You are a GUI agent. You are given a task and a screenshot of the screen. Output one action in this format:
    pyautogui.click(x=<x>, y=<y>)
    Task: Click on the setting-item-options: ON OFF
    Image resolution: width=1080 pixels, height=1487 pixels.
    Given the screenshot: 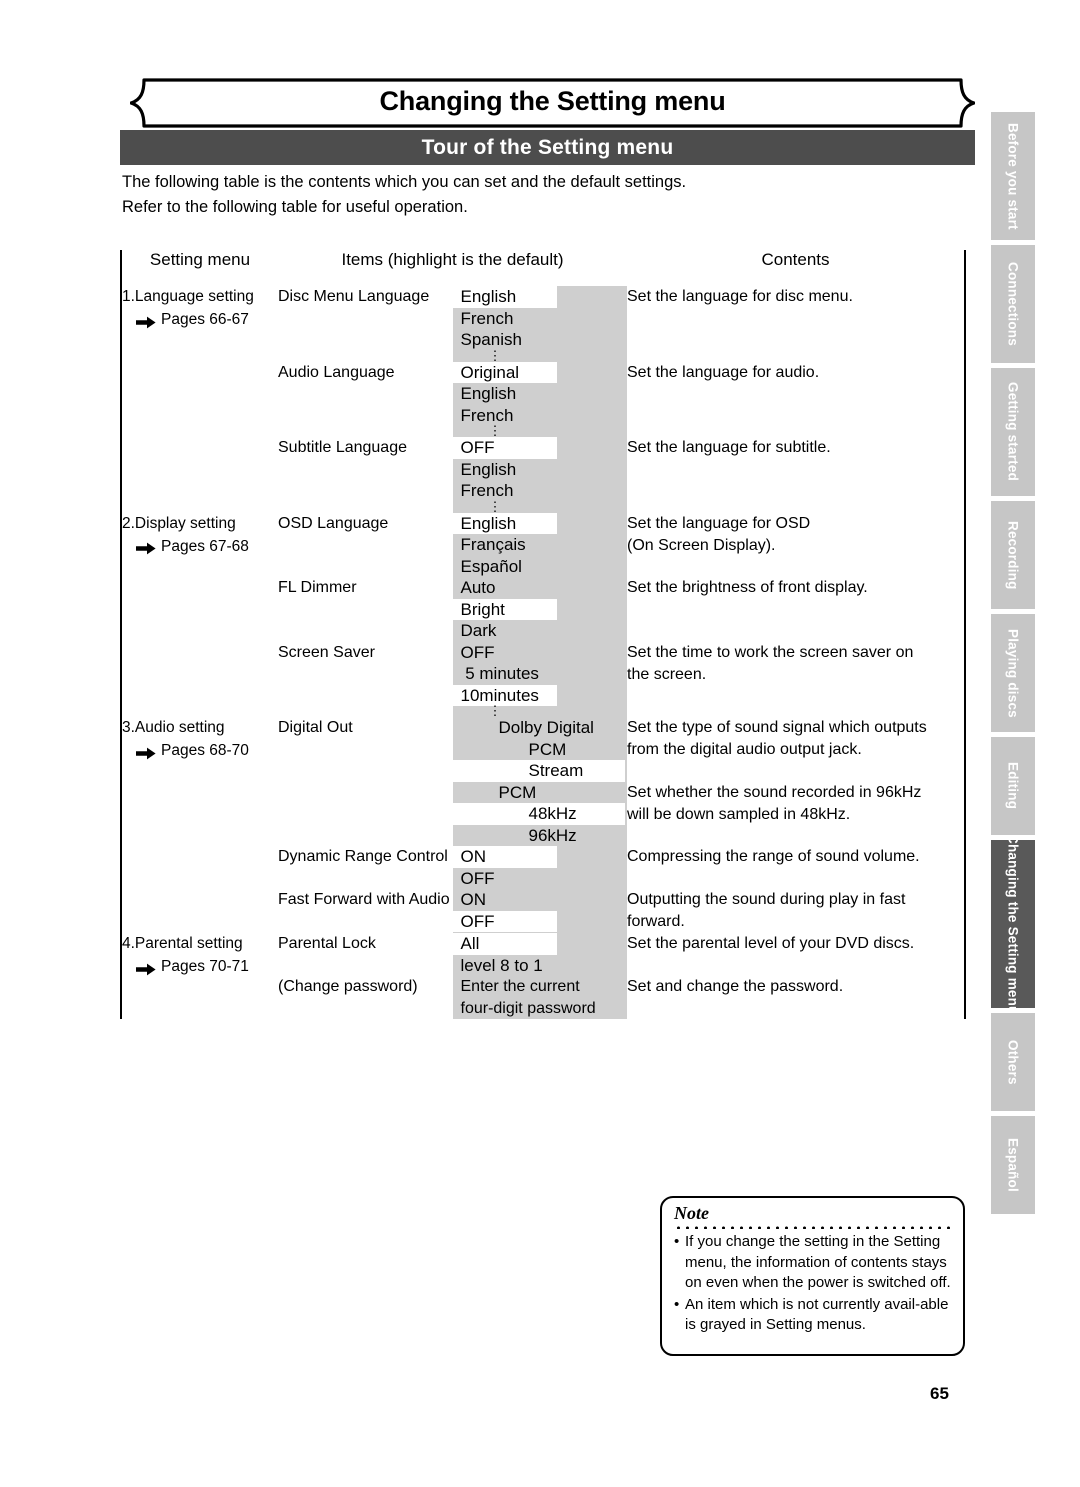 What is the action you would take?
    pyautogui.click(x=540, y=911)
    